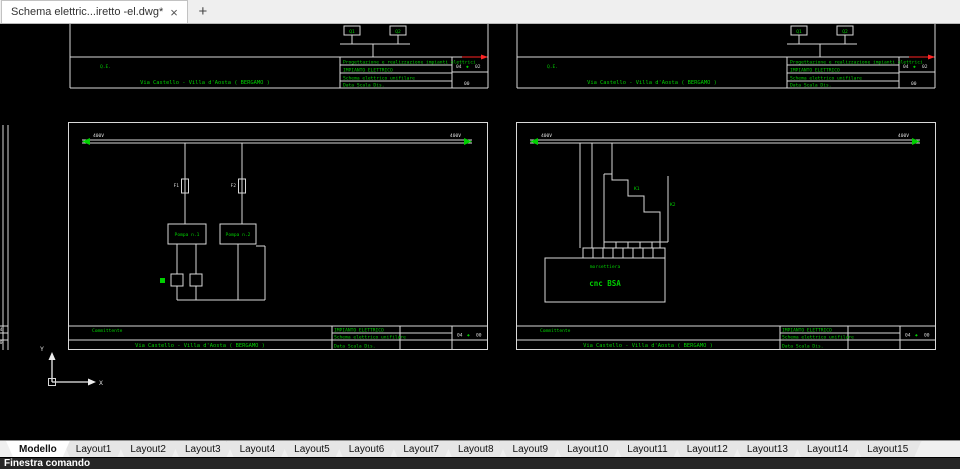  What do you see at coordinates (887, 449) in the screenshot?
I see `tab-layout15: Layout15` at bounding box center [887, 449].